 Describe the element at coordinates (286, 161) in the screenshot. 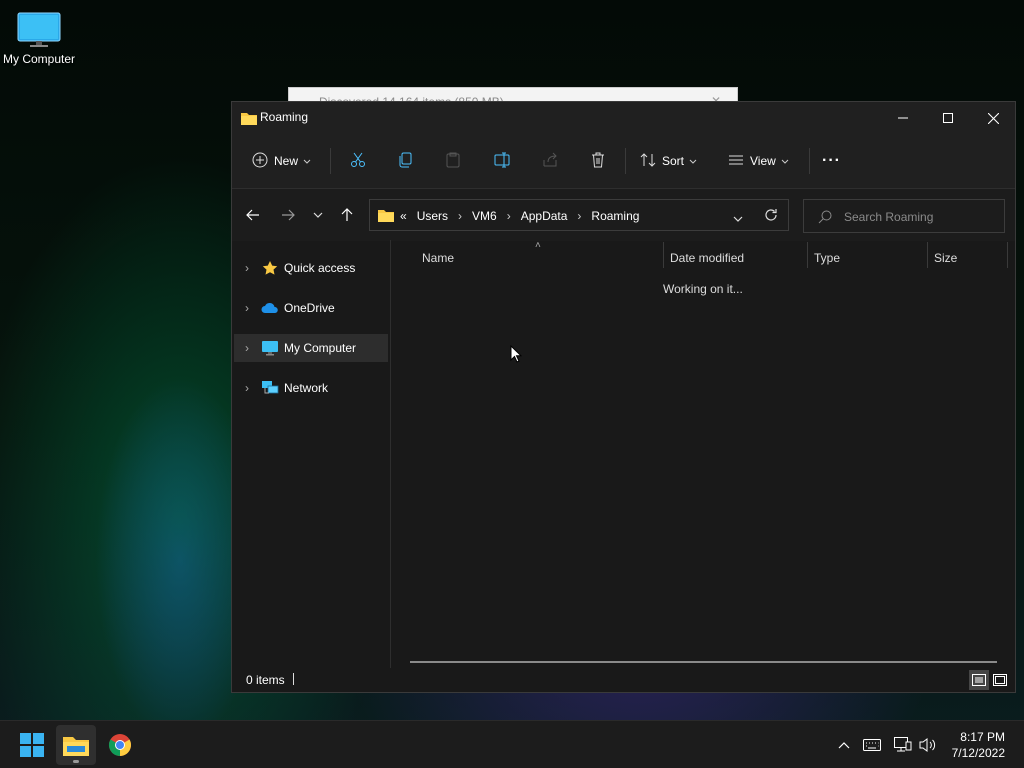

I see `new-label: New` at that location.